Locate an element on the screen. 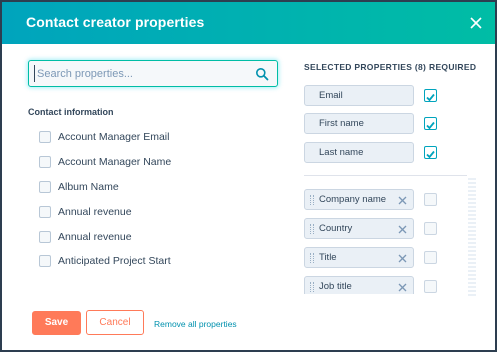  selected-pill: Country is located at coordinates (359, 228).